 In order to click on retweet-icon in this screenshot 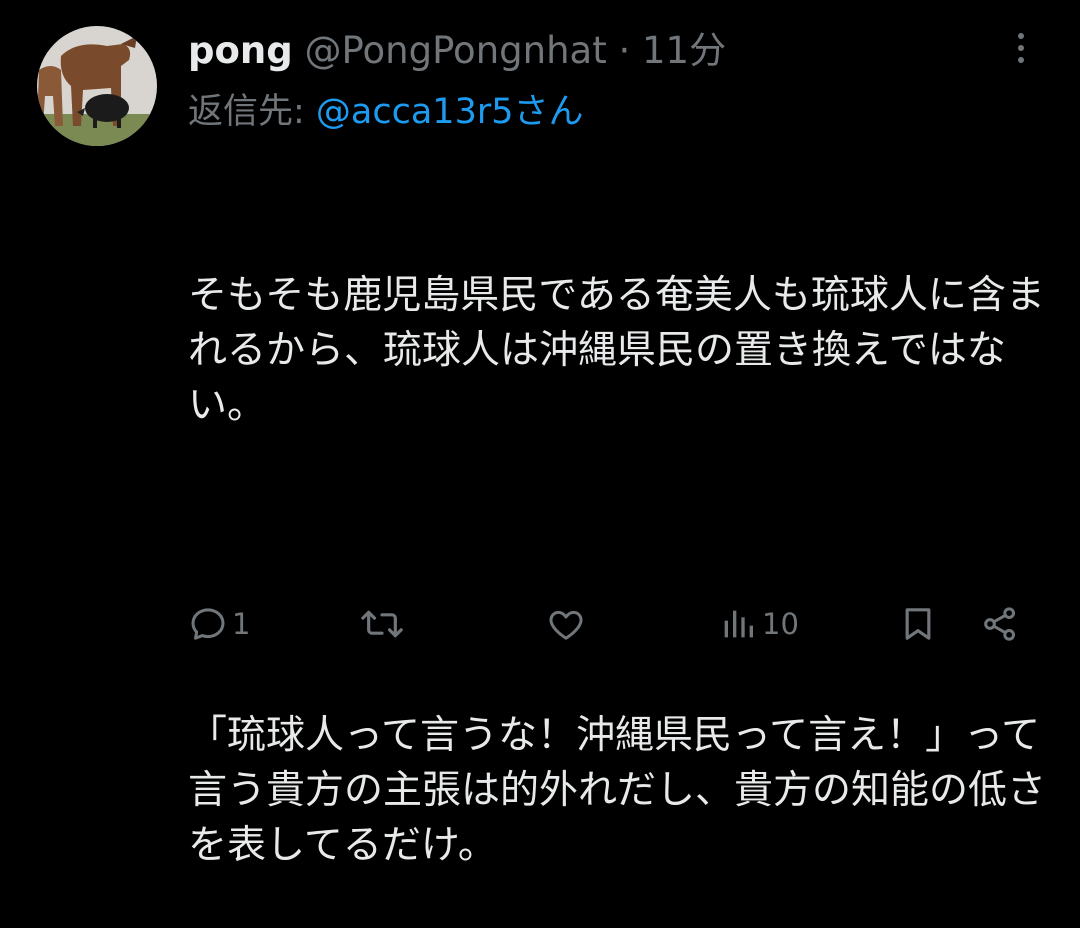, I will do `click(382, 624)`.